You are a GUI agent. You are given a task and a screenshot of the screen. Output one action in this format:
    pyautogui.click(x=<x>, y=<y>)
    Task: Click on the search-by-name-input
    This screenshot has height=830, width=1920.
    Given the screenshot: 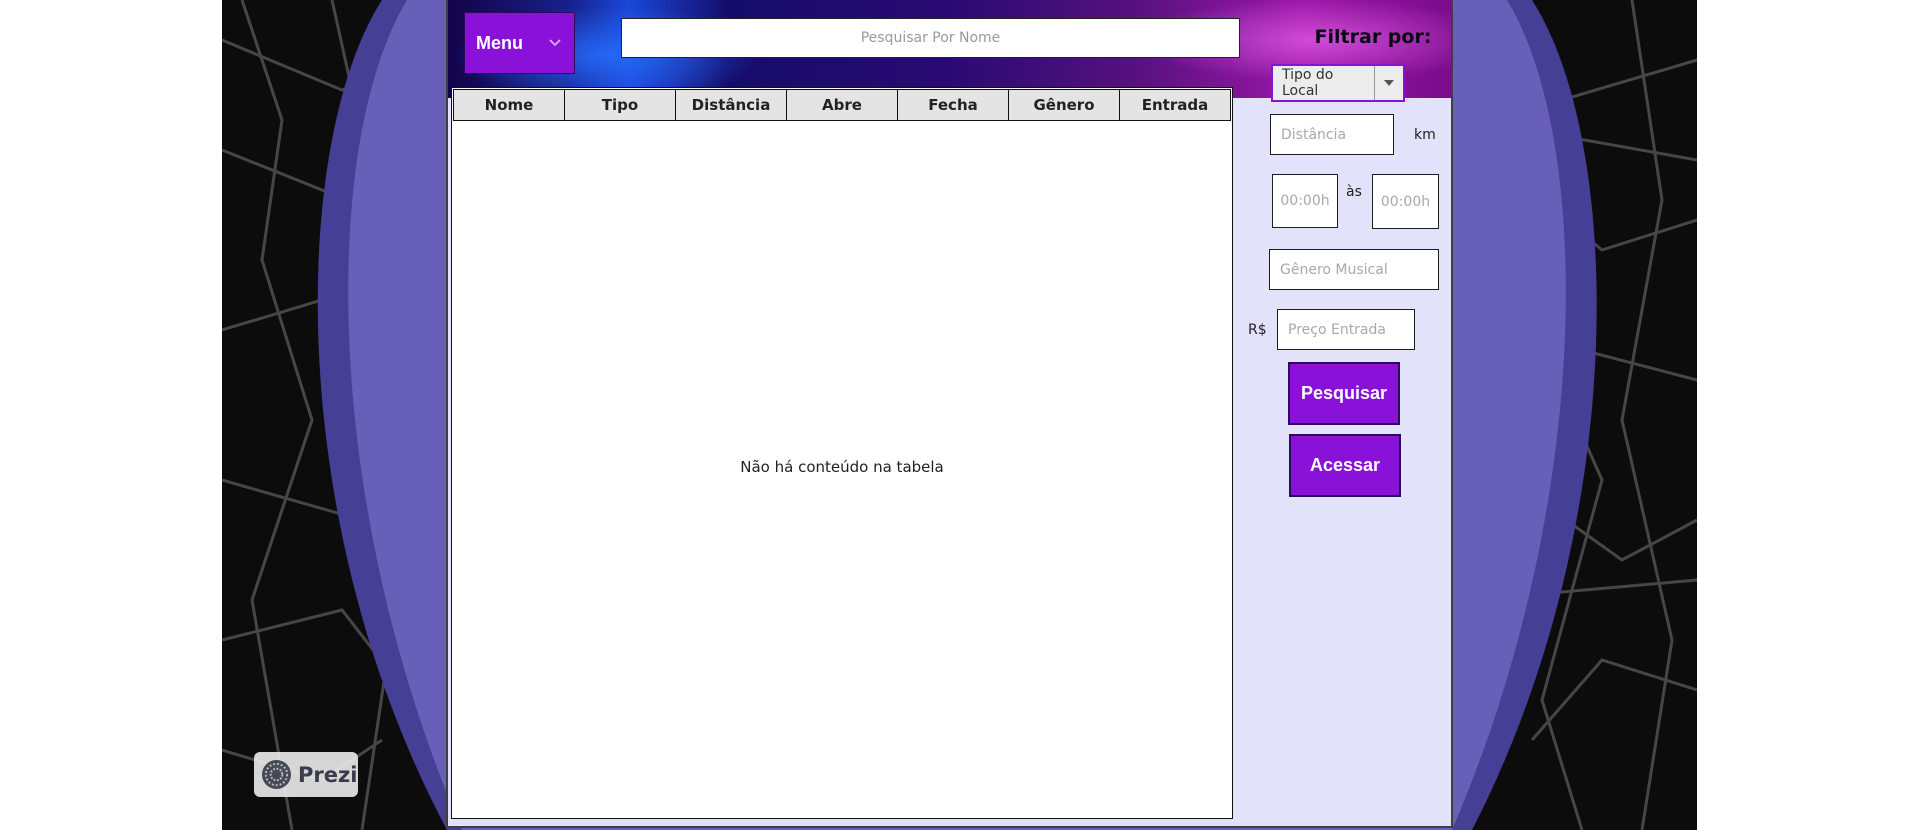 What is the action you would take?
    pyautogui.click(x=930, y=38)
    